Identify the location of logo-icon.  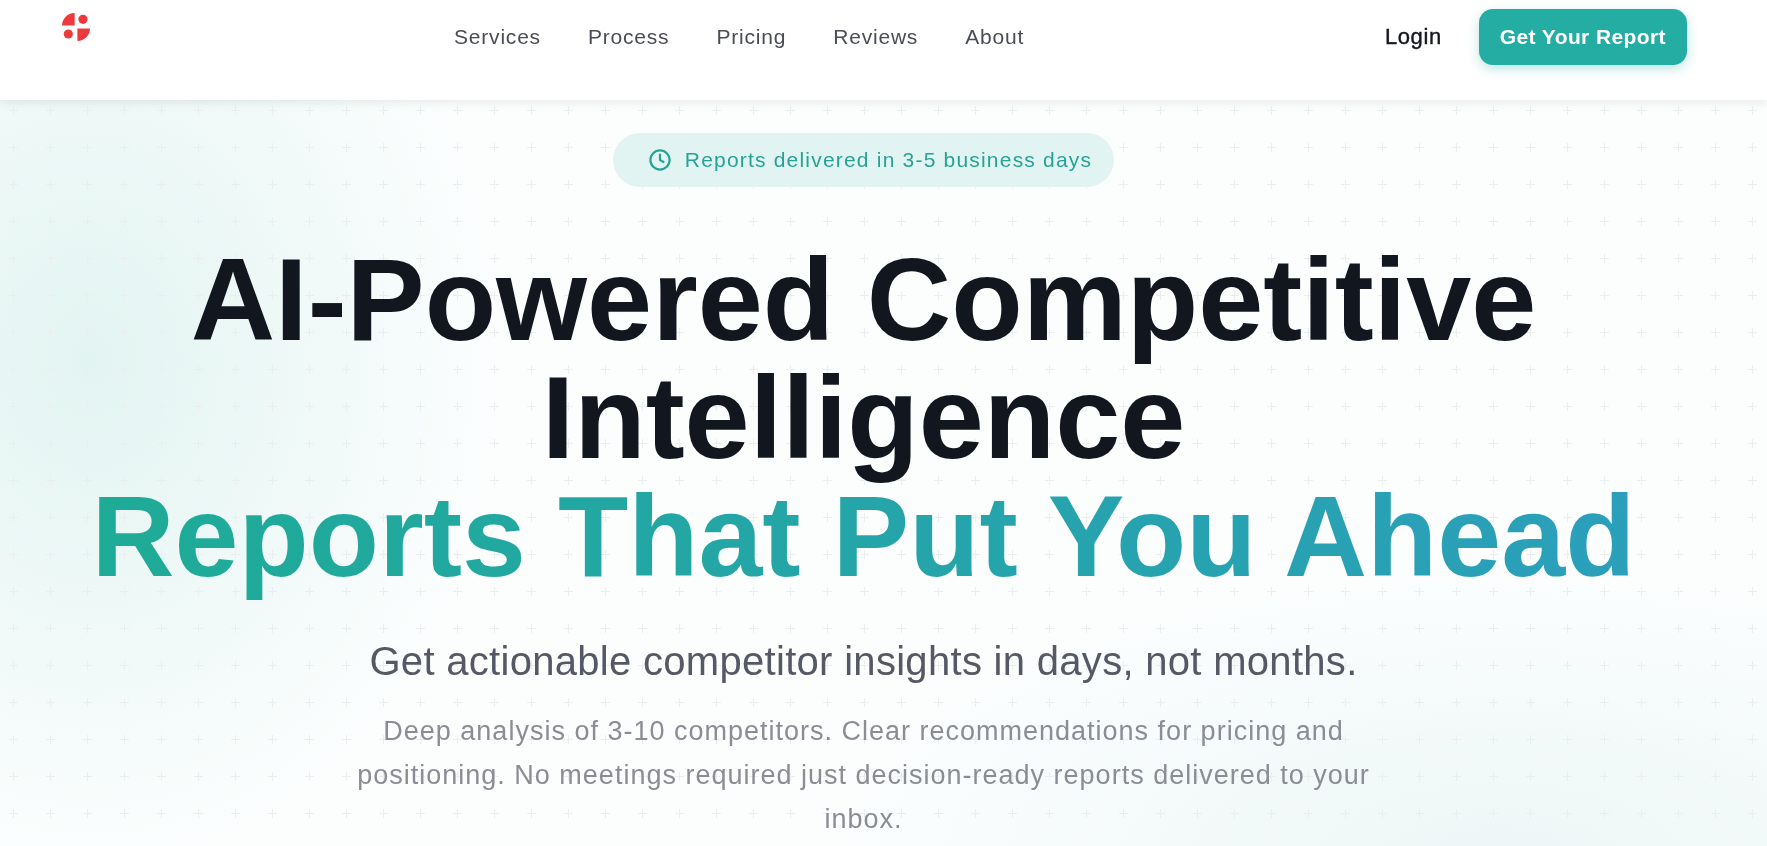
(76, 27).